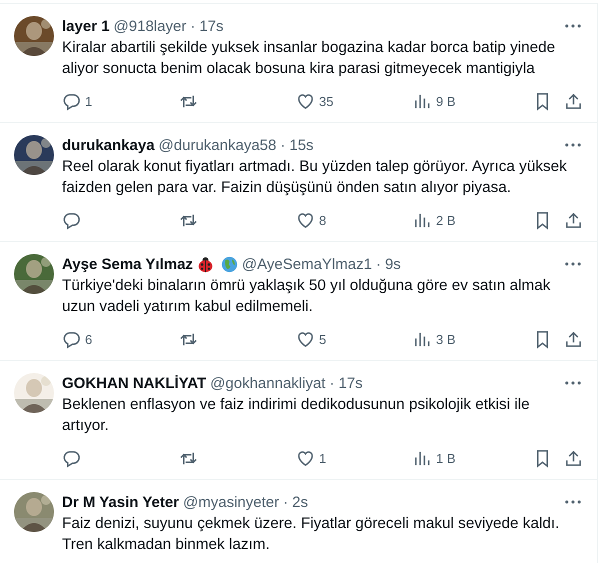 This screenshot has height=563, width=605. I want to click on user-handle: @918layer, so click(150, 26).